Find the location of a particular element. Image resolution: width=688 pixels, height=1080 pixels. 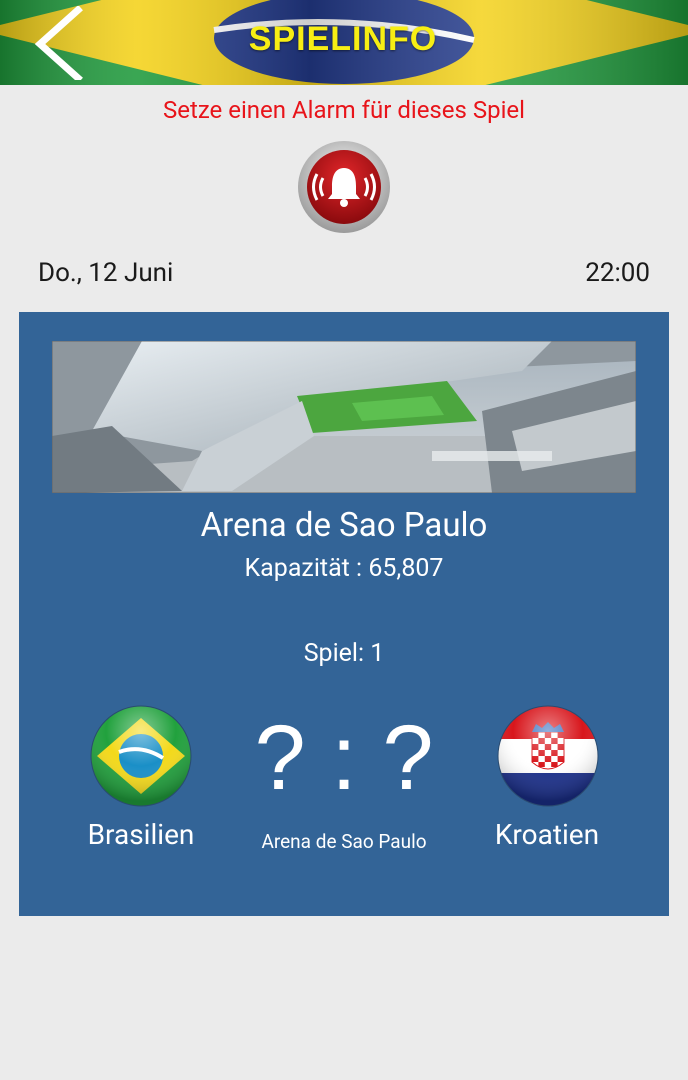

alarm-prompt: Setze einen Alarm für dieses Spiel is located at coordinates (344, 110).